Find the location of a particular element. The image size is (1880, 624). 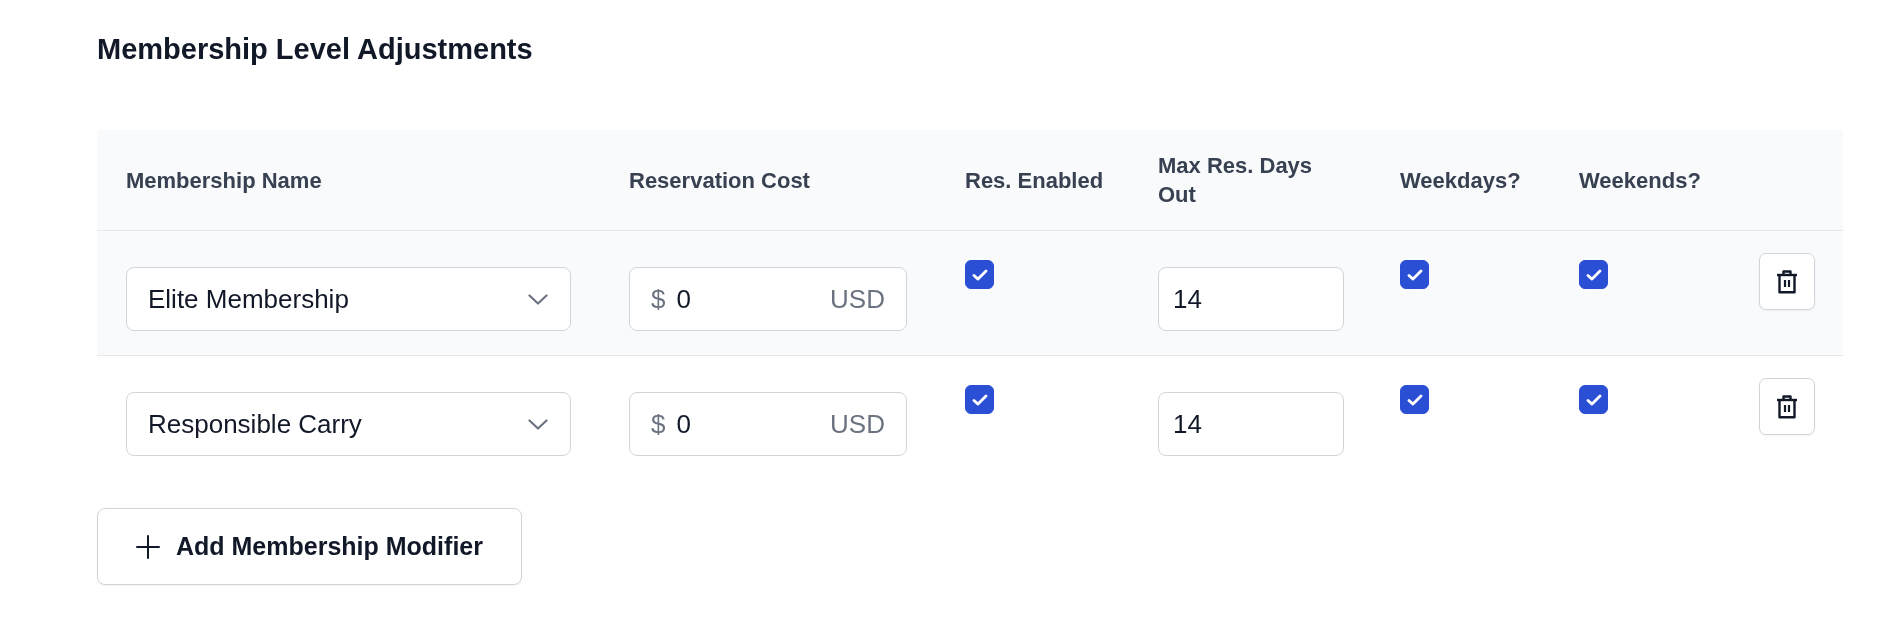

column-header: Weekends? is located at coordinates (1640, 180).